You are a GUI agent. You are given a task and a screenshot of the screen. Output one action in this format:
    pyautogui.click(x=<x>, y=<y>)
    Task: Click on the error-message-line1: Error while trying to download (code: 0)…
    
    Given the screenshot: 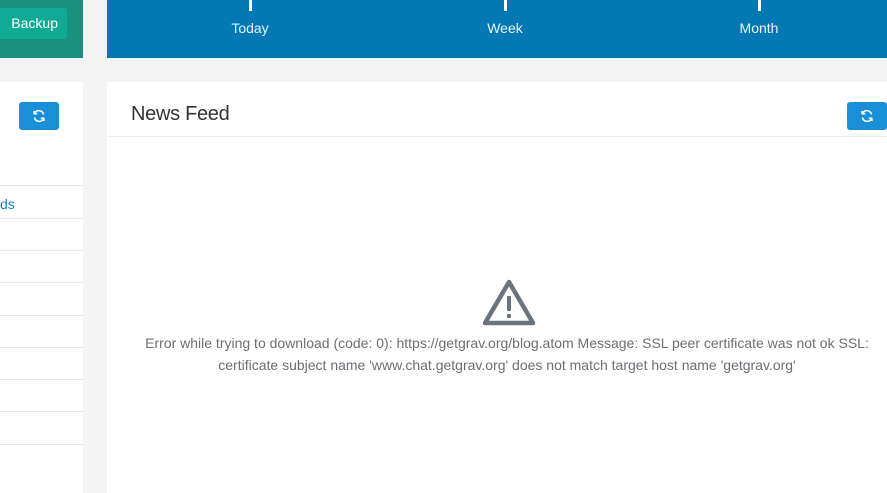 What is the action you would take?
    pyautogui.click(x=507, y=343)
    